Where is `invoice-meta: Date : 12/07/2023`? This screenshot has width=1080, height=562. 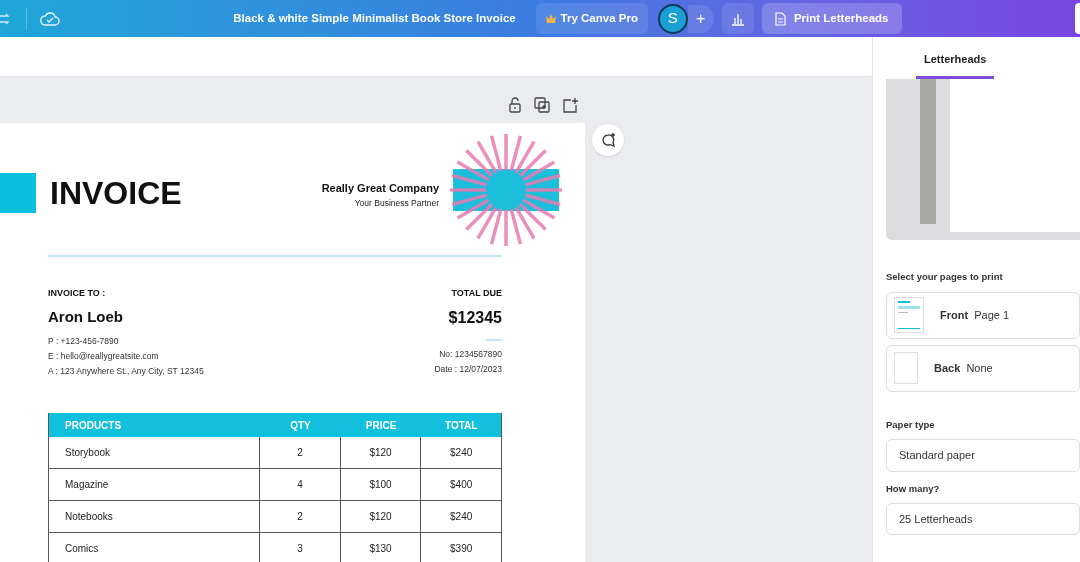 invoice-meta: Date : 12/07/2023 is located at coordinates (468, 369).